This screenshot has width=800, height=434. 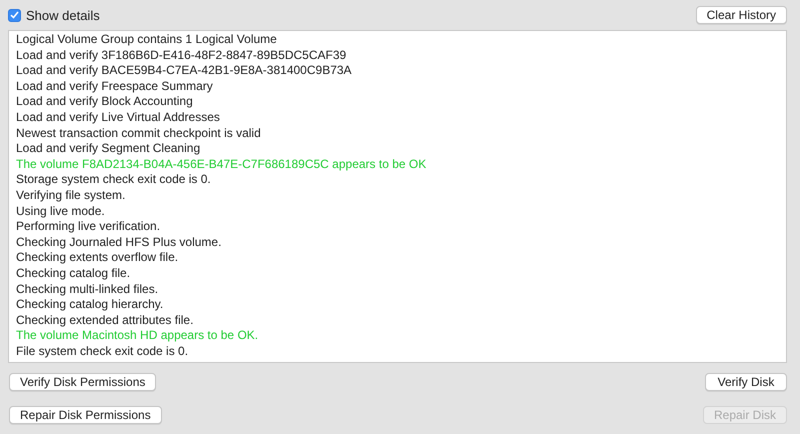 What do you see at coordinates (138, 336) in the screenshot?
I see `success-log-line: The volume Macintosh HD appears to be OK.` at bounding box center [138, 336].